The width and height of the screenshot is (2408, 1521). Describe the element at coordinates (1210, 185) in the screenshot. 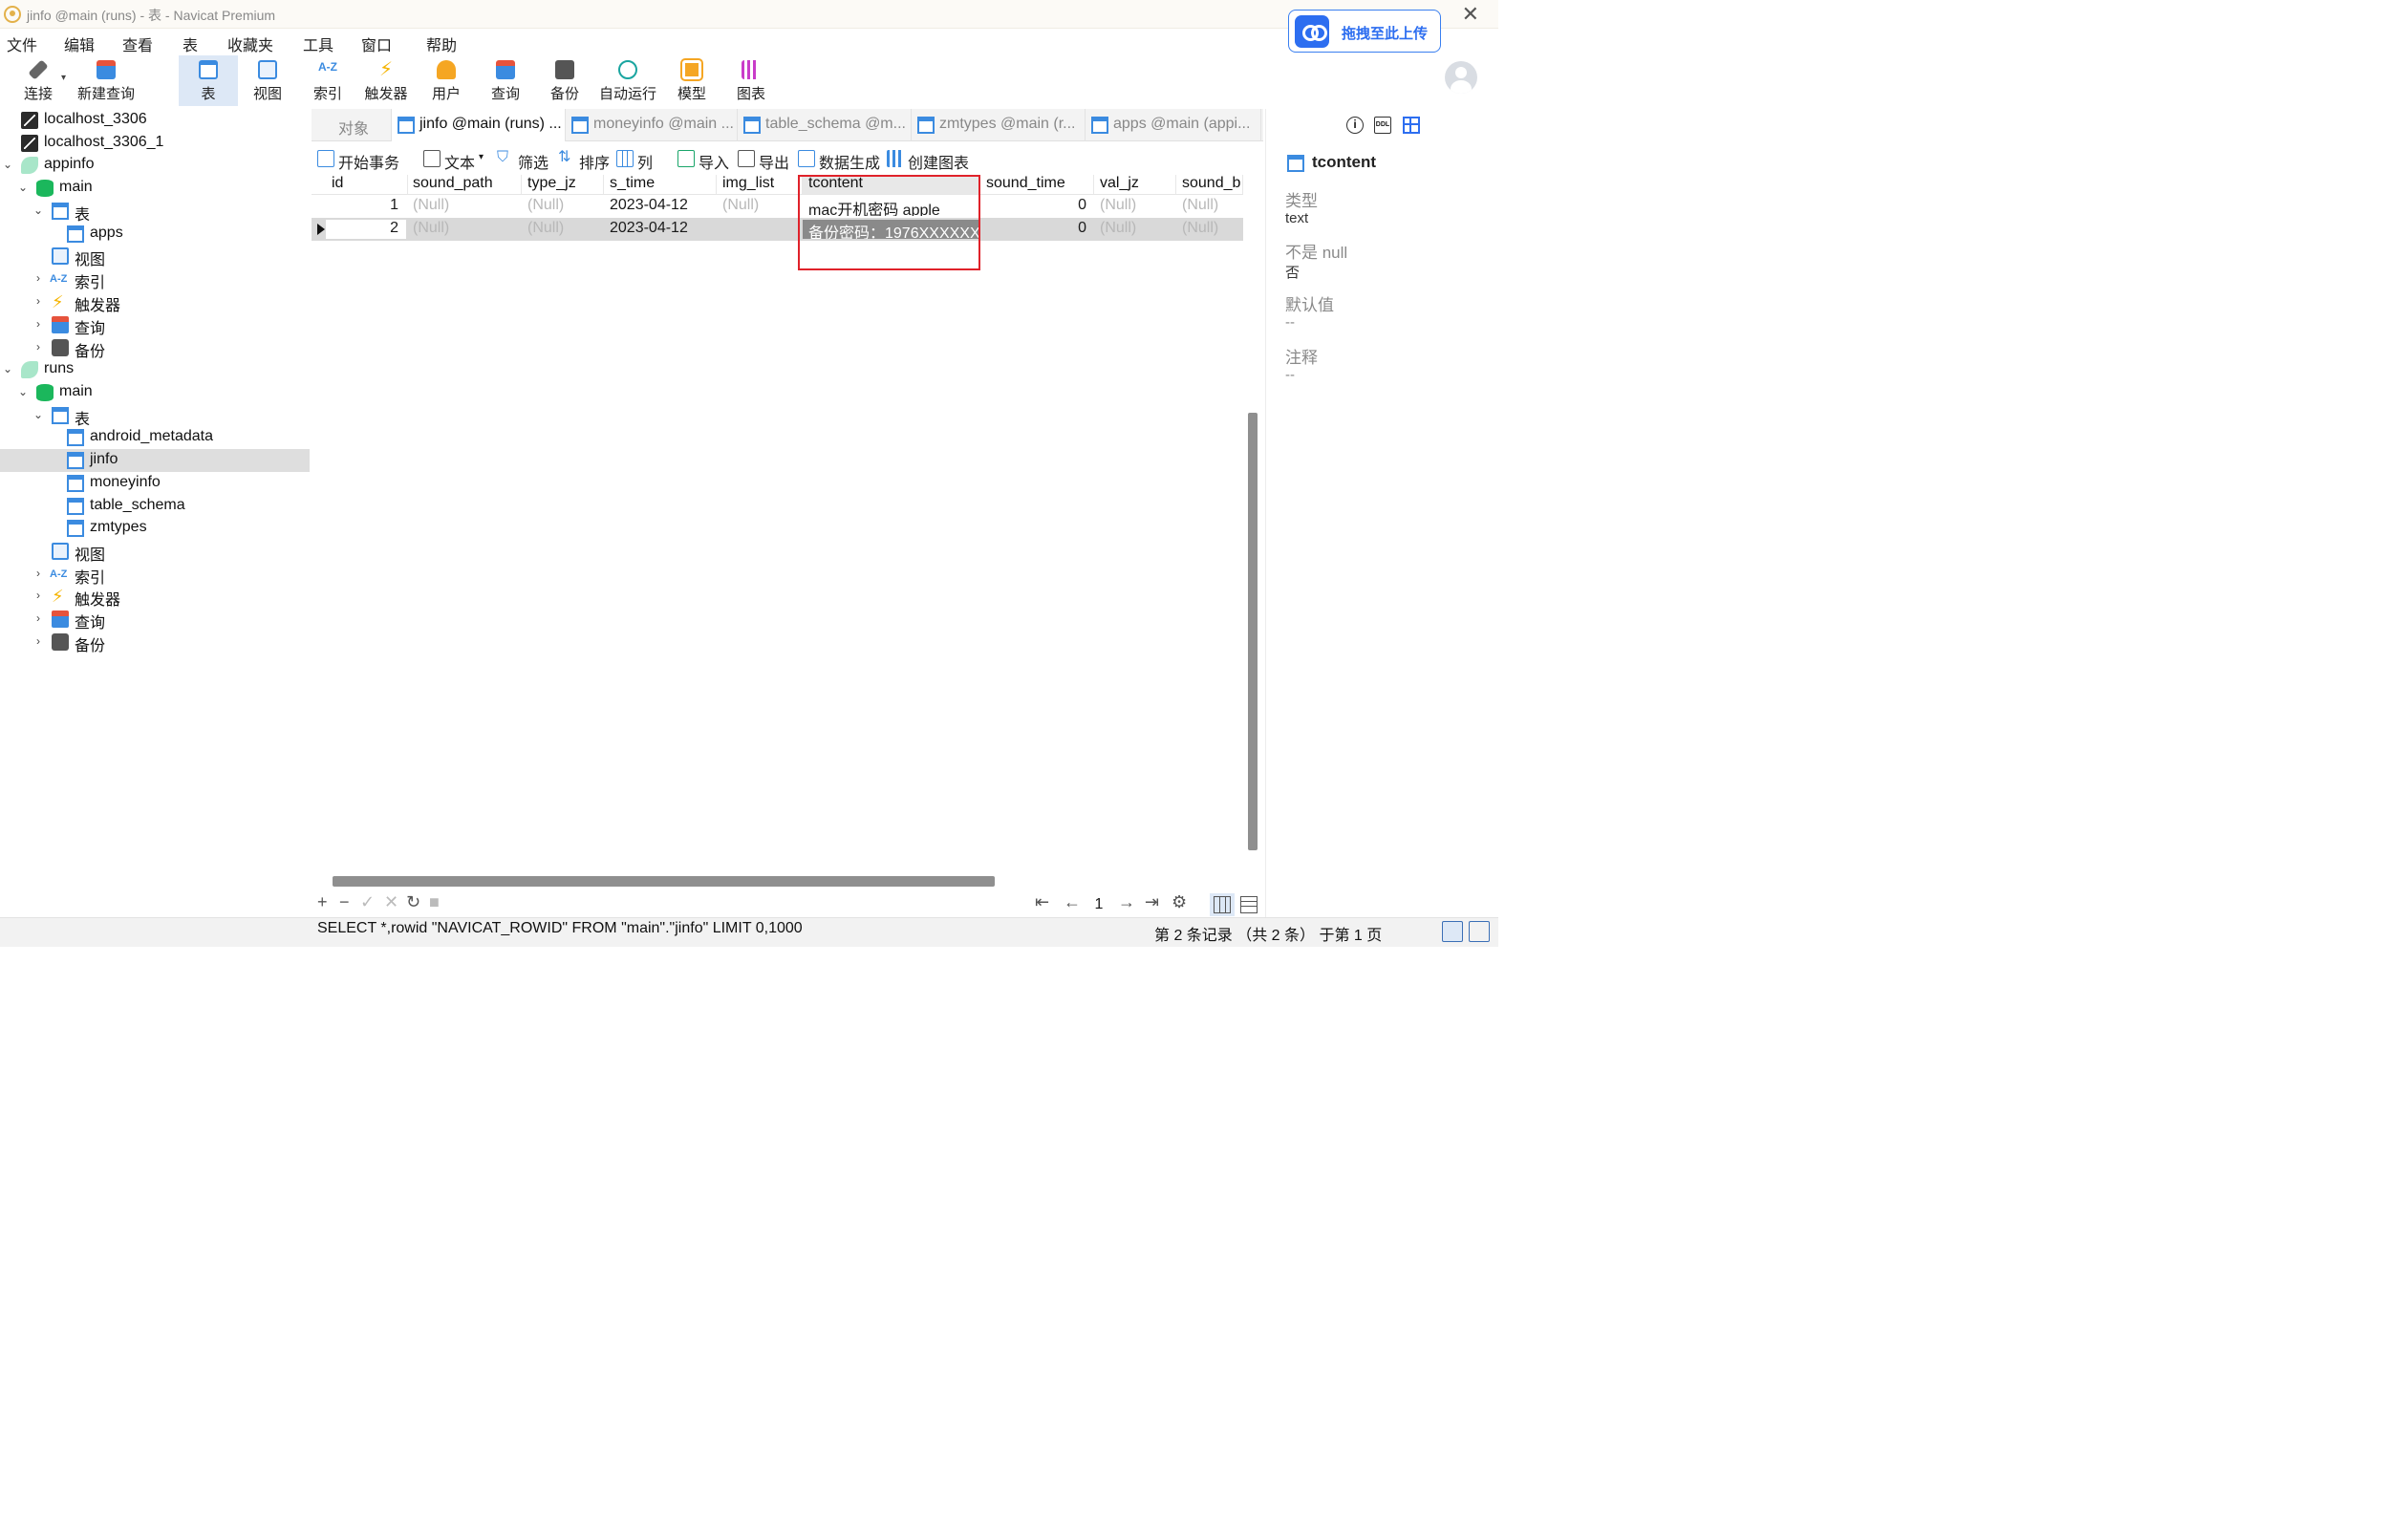

I see `column-header-sound-b: sound_b` at that location.